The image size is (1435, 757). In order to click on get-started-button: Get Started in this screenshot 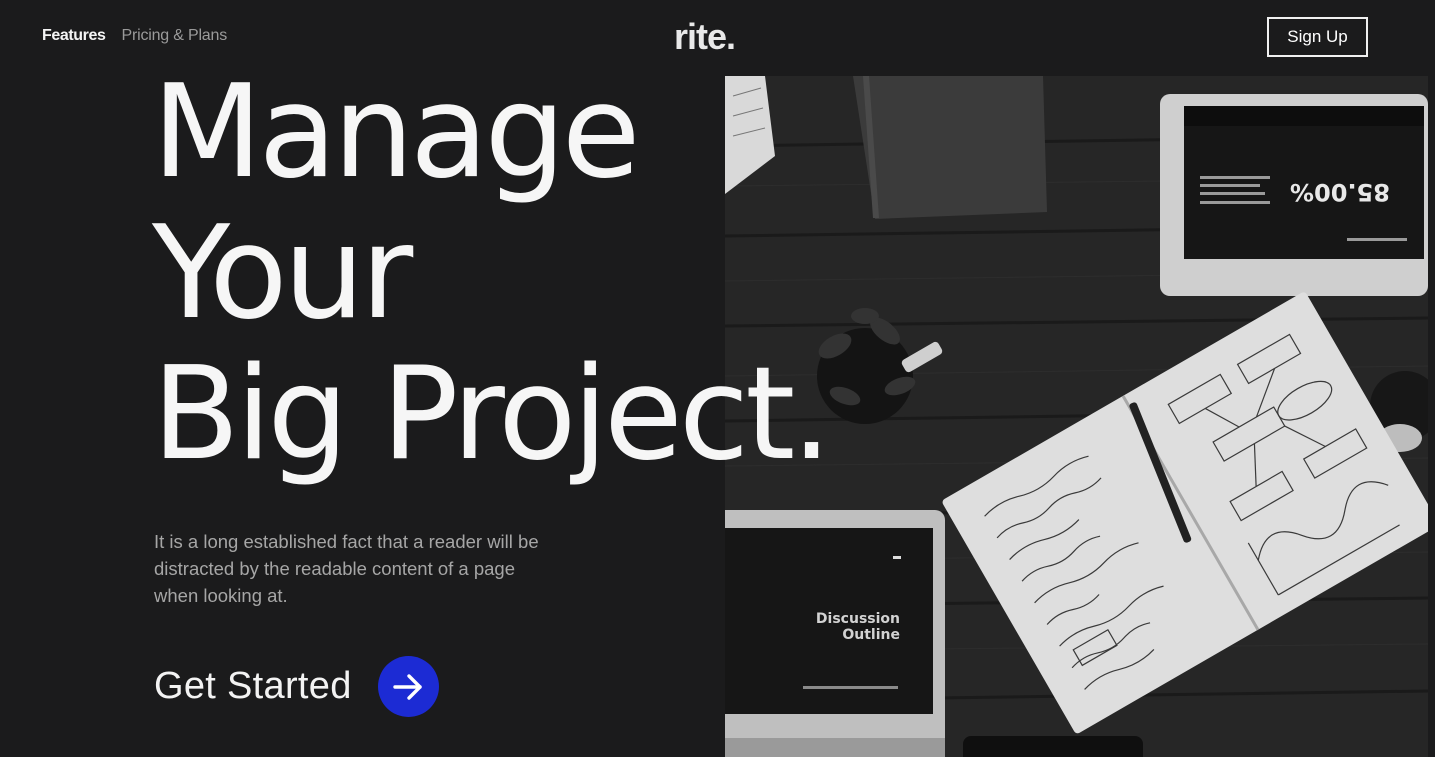, I will do `click(296, 686)`.